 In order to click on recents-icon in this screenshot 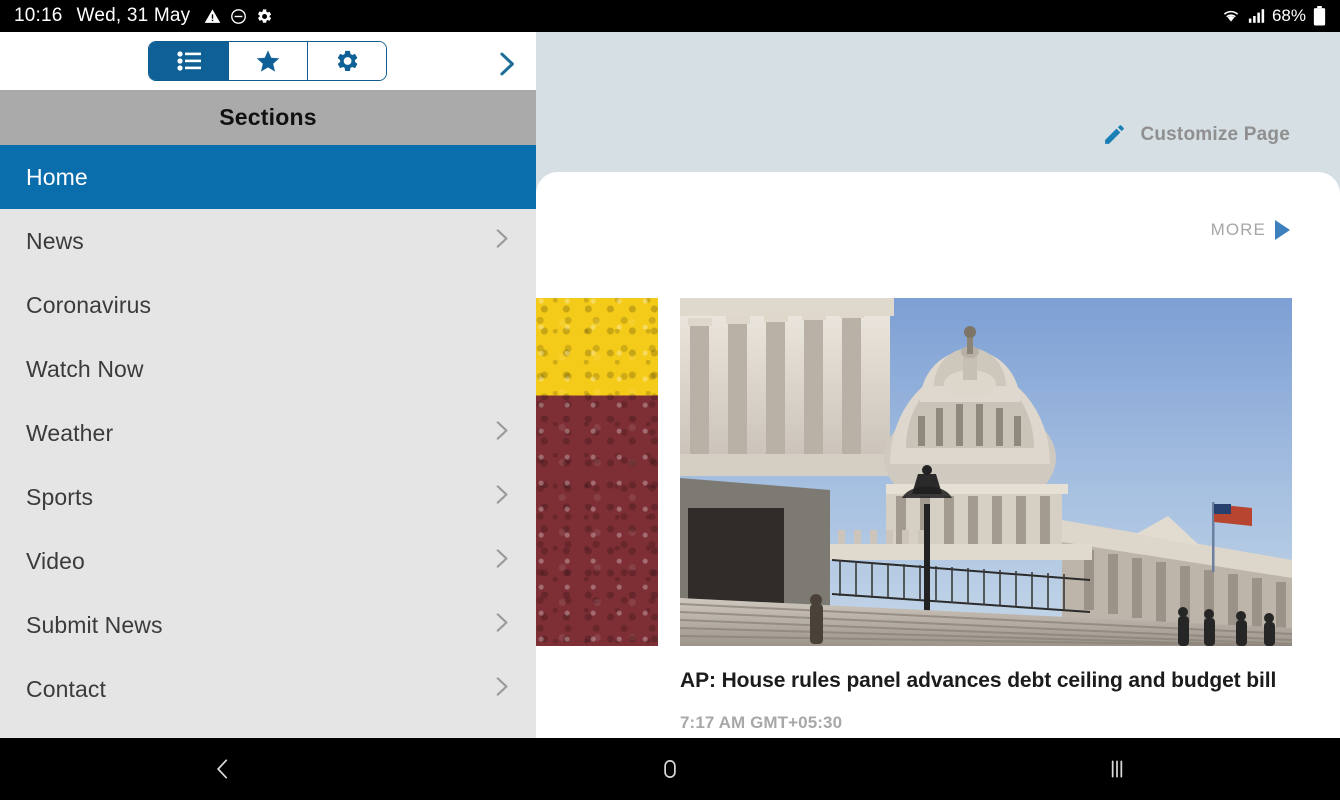, I will do `click(1116, 769)`.